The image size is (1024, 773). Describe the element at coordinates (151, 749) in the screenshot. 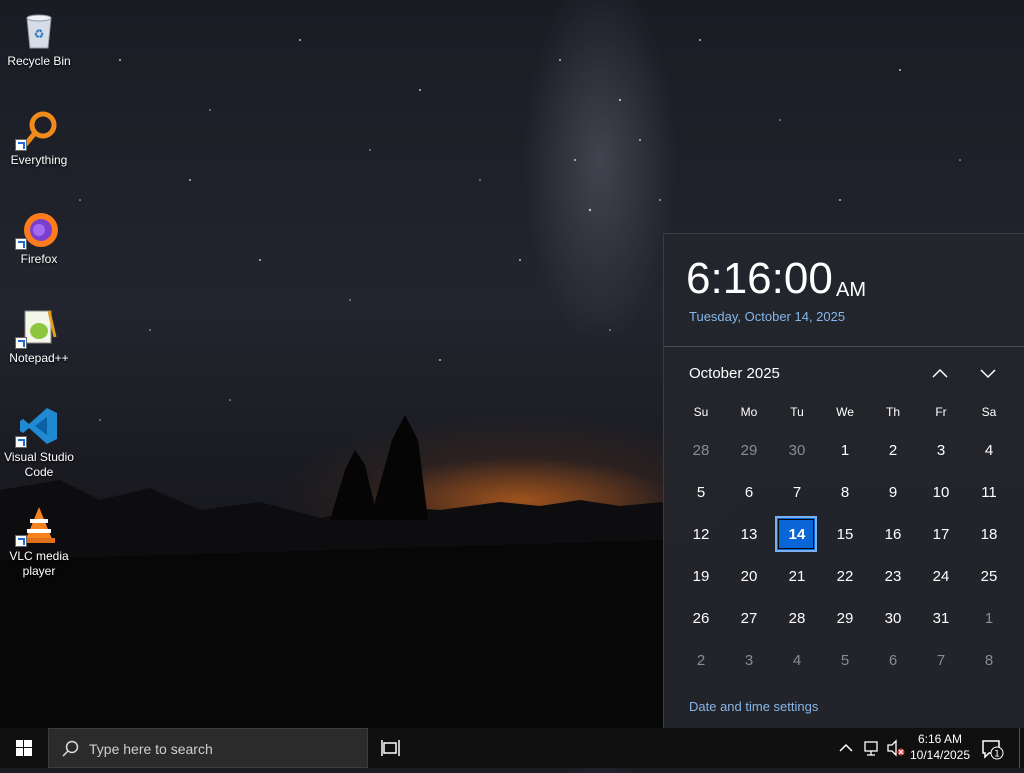

I see `search-placeholder: Type here to search` at that location.